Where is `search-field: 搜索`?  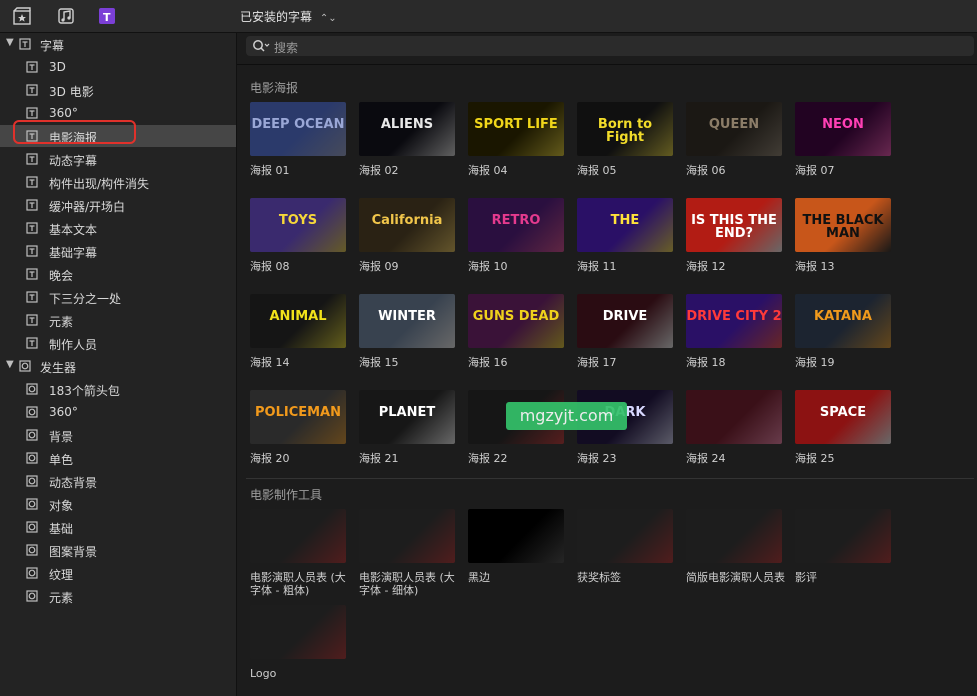 search-field: 搜索 is located at coordinates (610, 46).